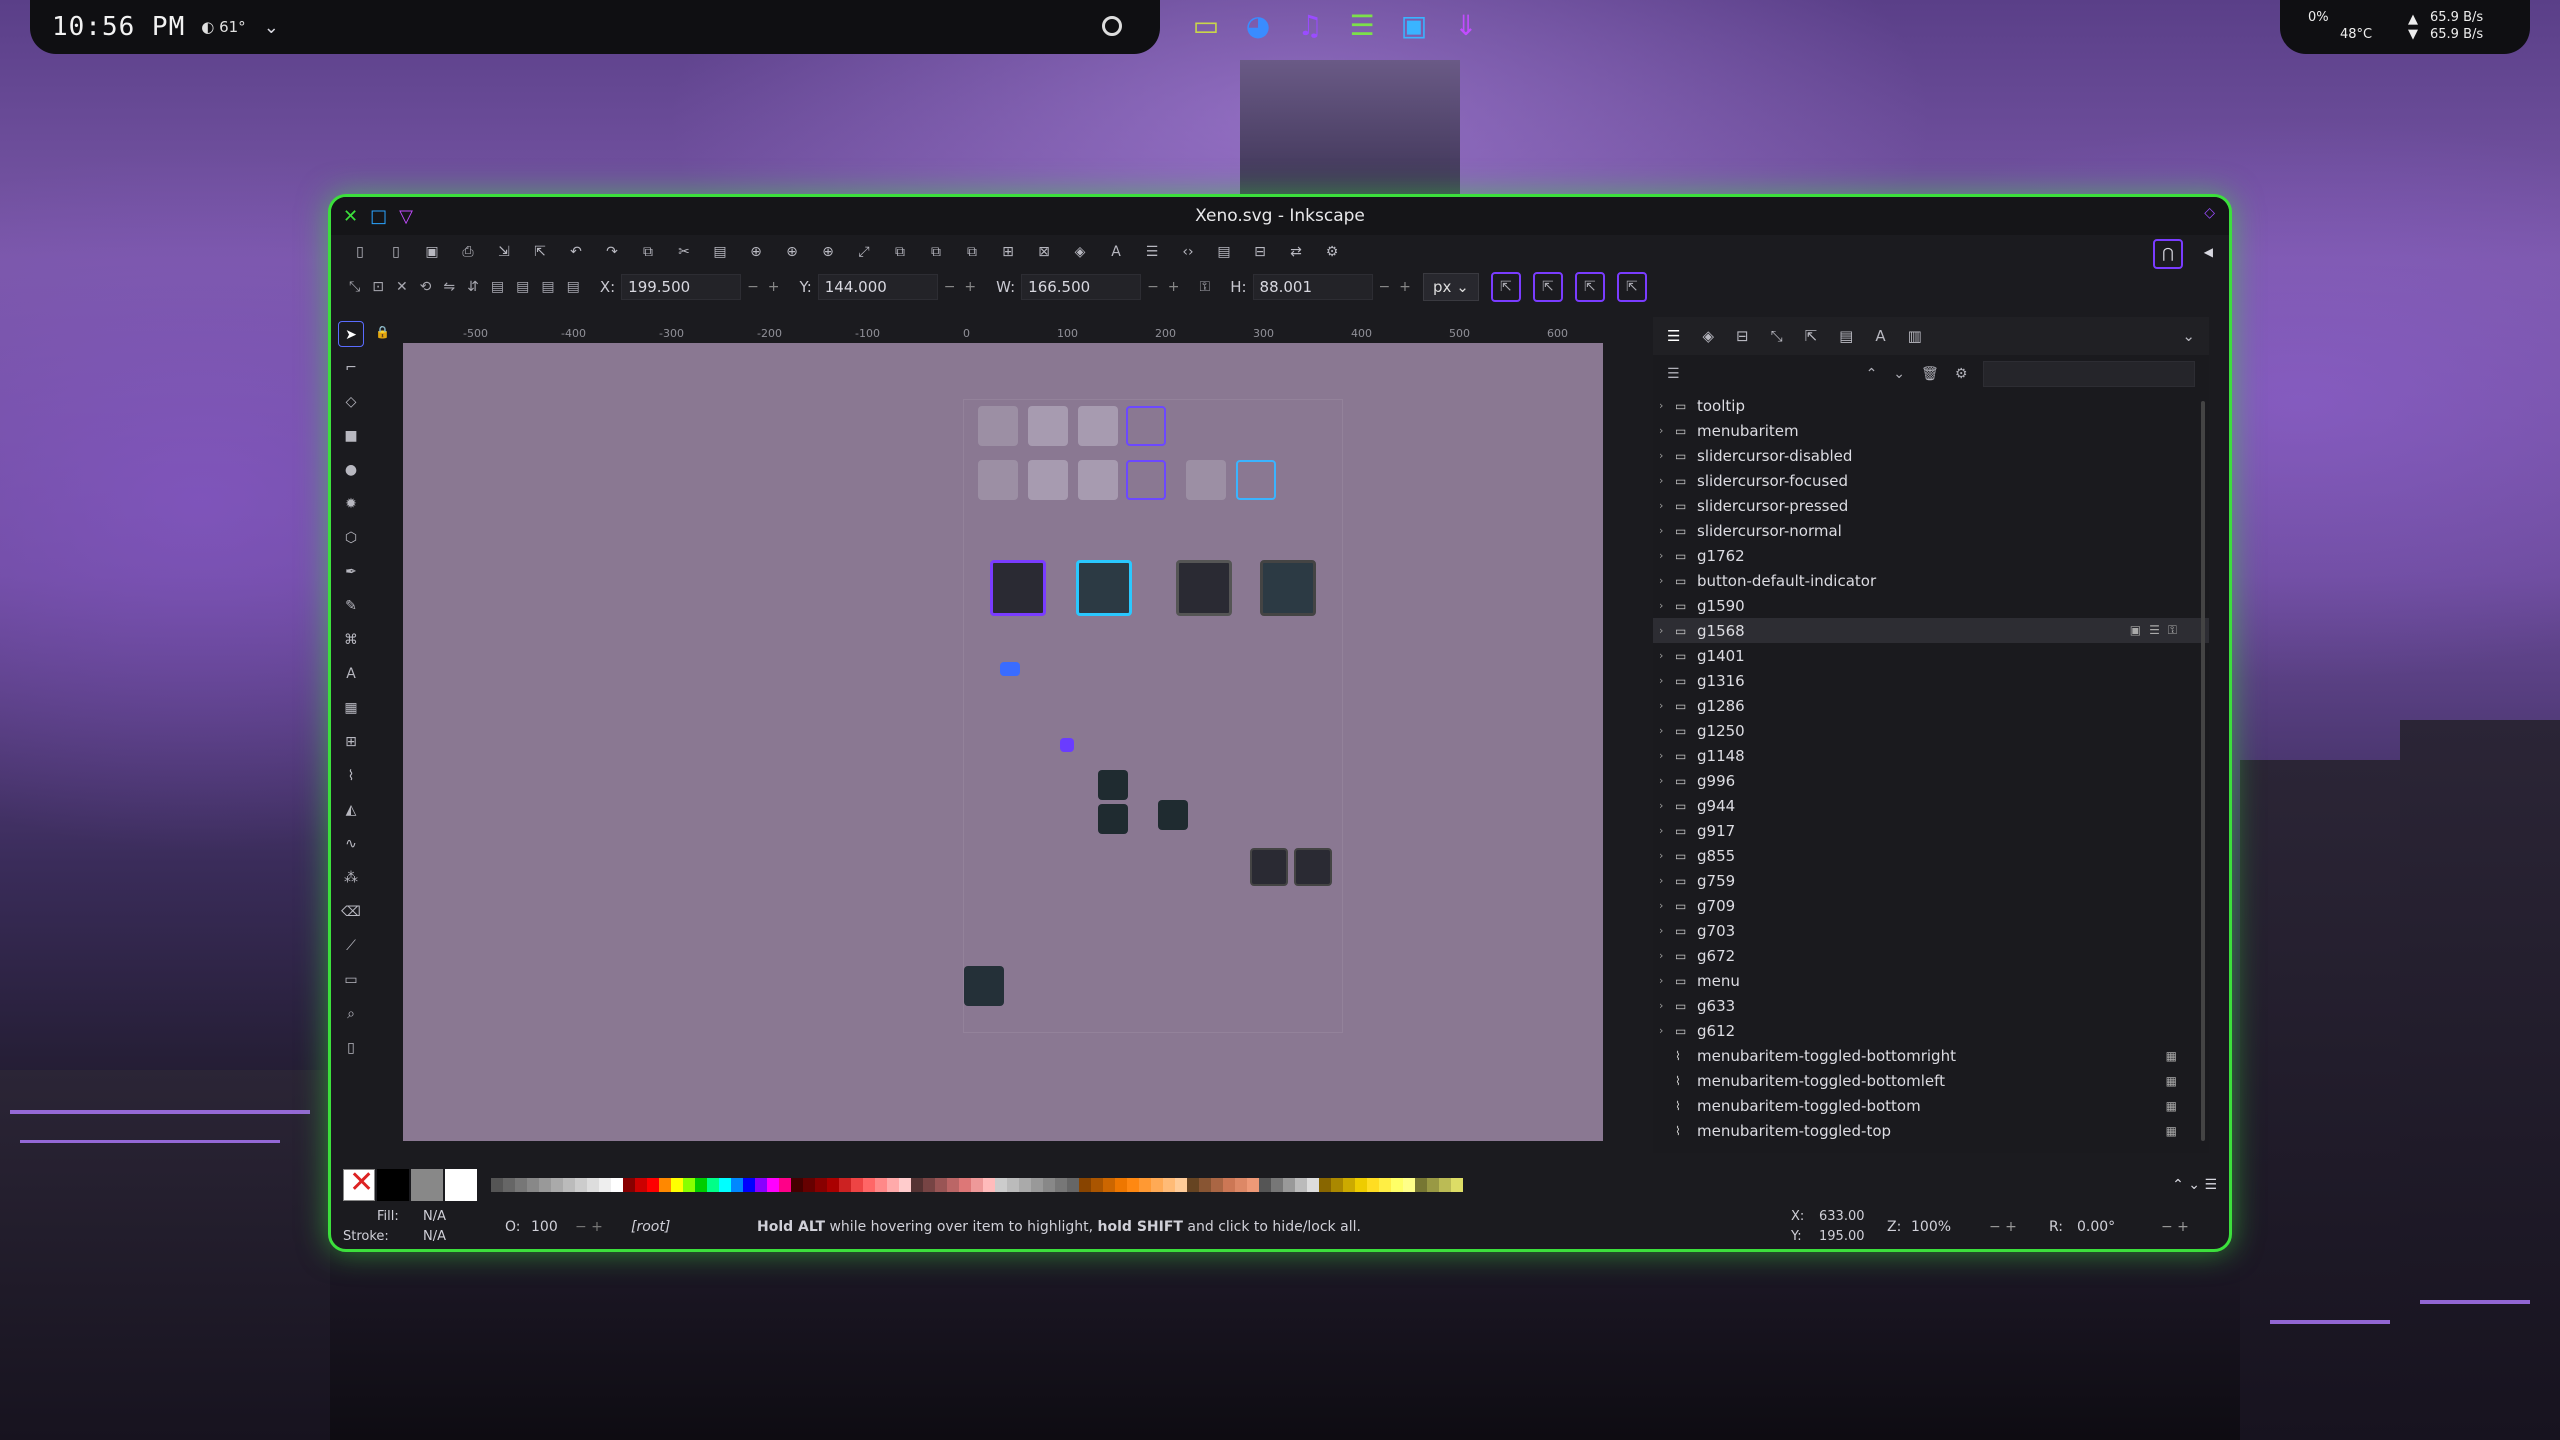  Describe the element at coordinates (1931, 430) in the screenshot. I see `layer-row: › ▭ menubaritem` at that location.